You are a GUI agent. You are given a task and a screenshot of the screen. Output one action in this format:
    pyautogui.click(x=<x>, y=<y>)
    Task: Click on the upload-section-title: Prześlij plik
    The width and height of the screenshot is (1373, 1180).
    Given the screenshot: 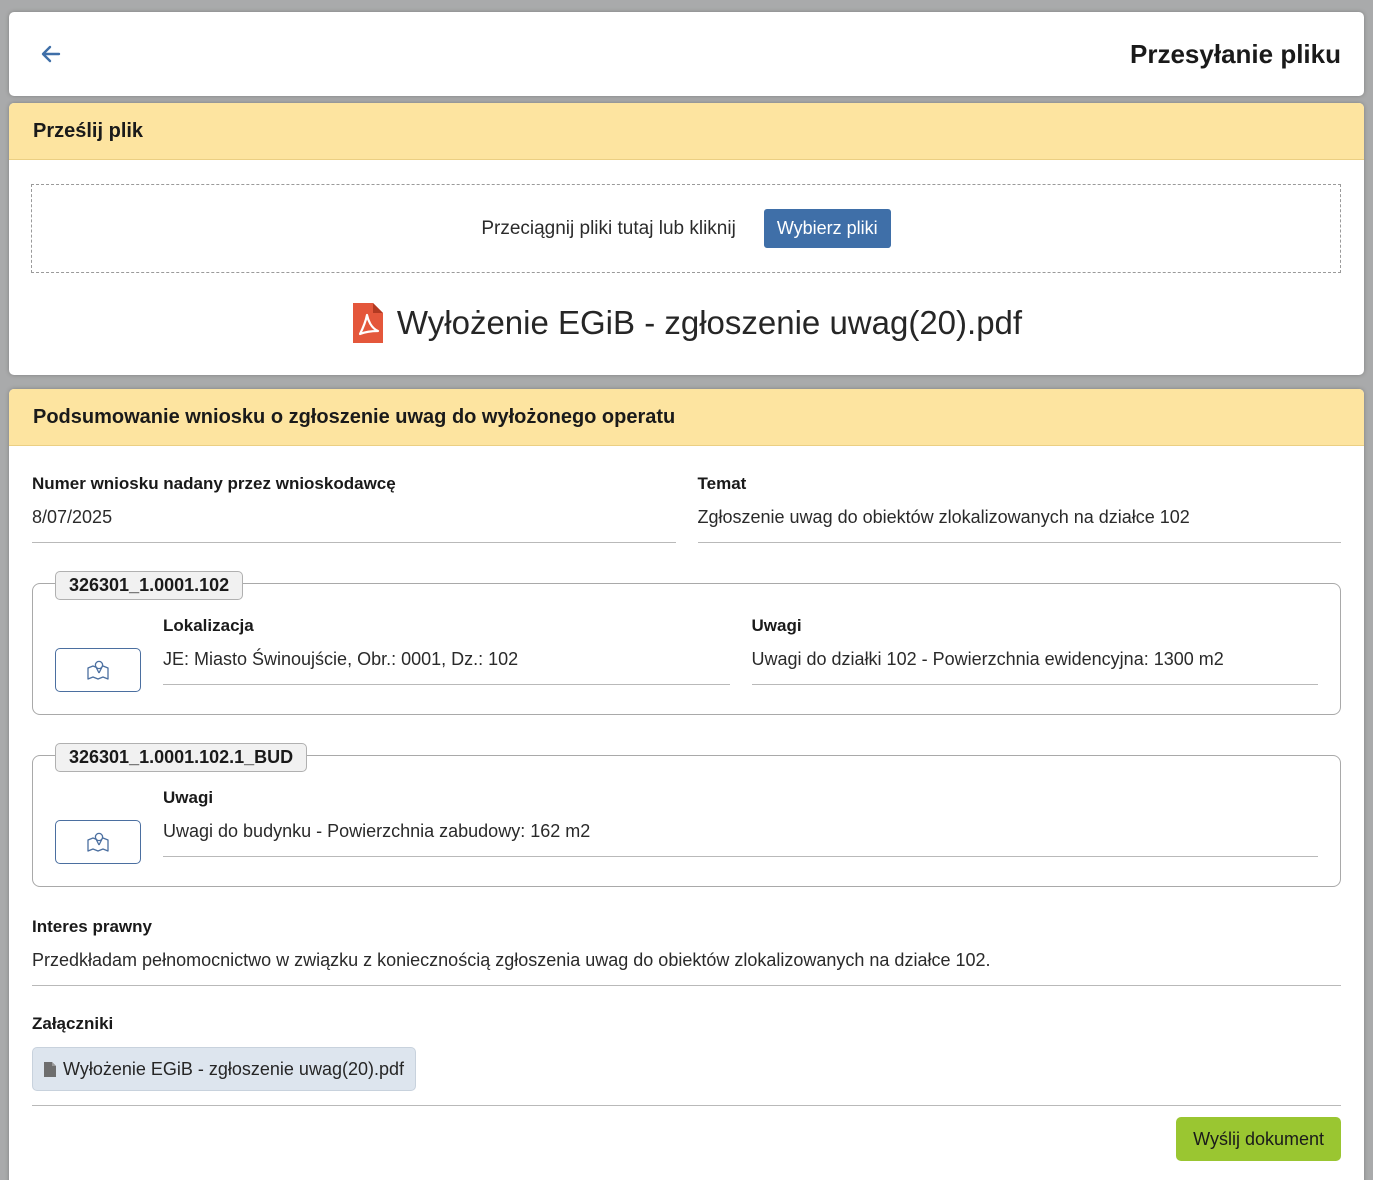 What is the action you would take?
    pyautogui.click(x=686, y=131)
    